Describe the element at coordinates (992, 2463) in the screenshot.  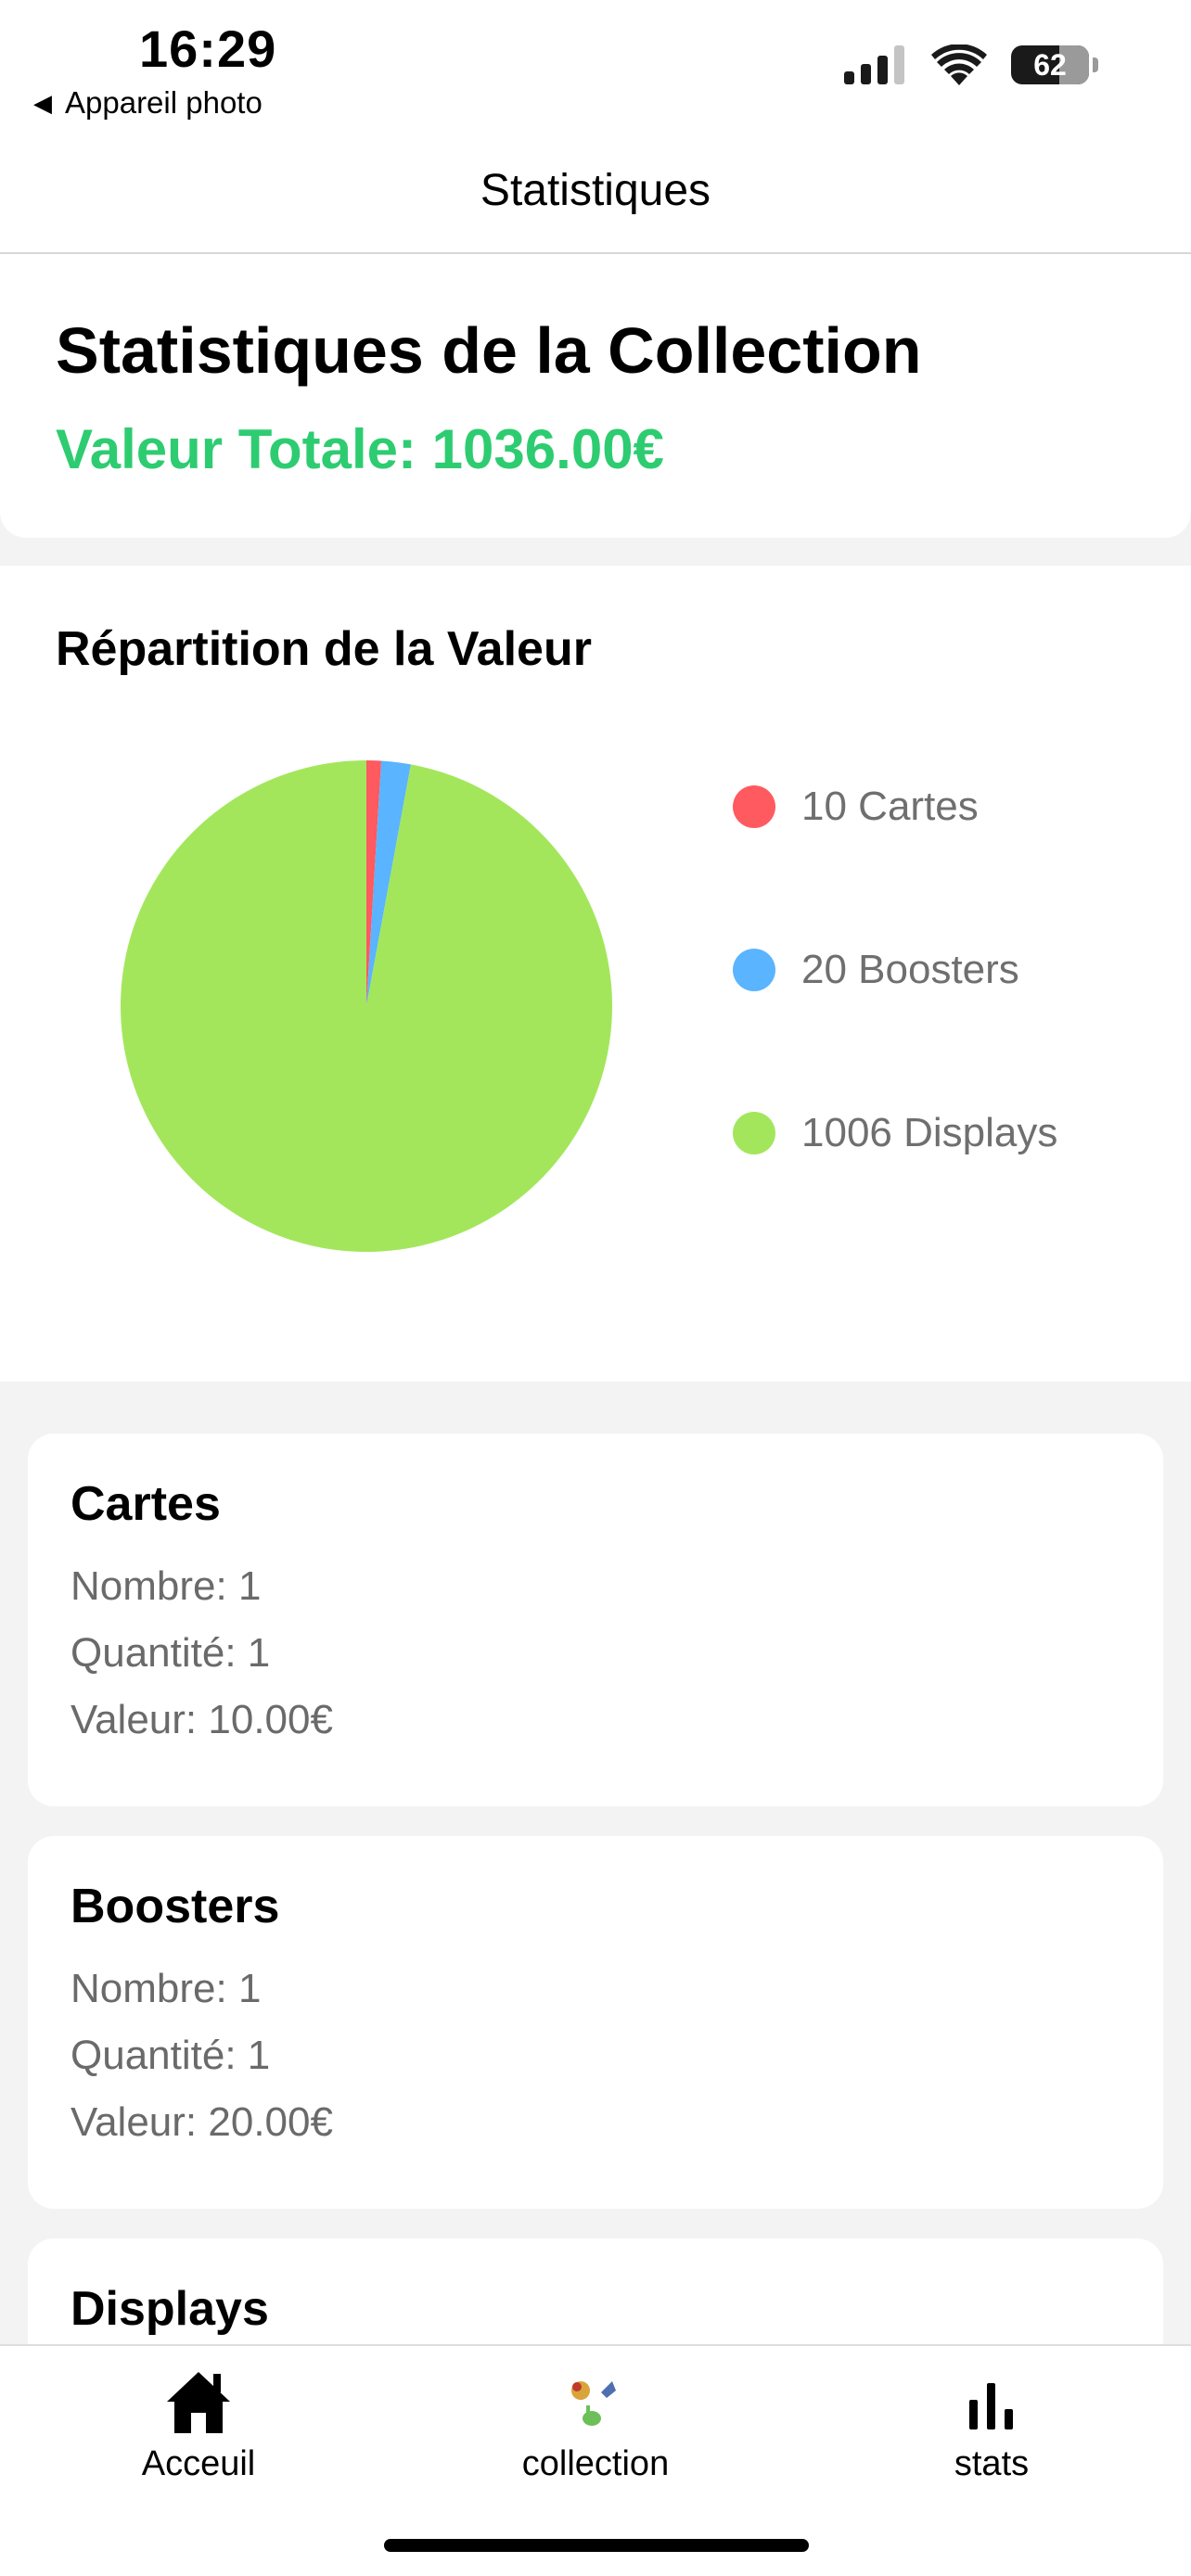
I see `tab-label: stats` at that location.